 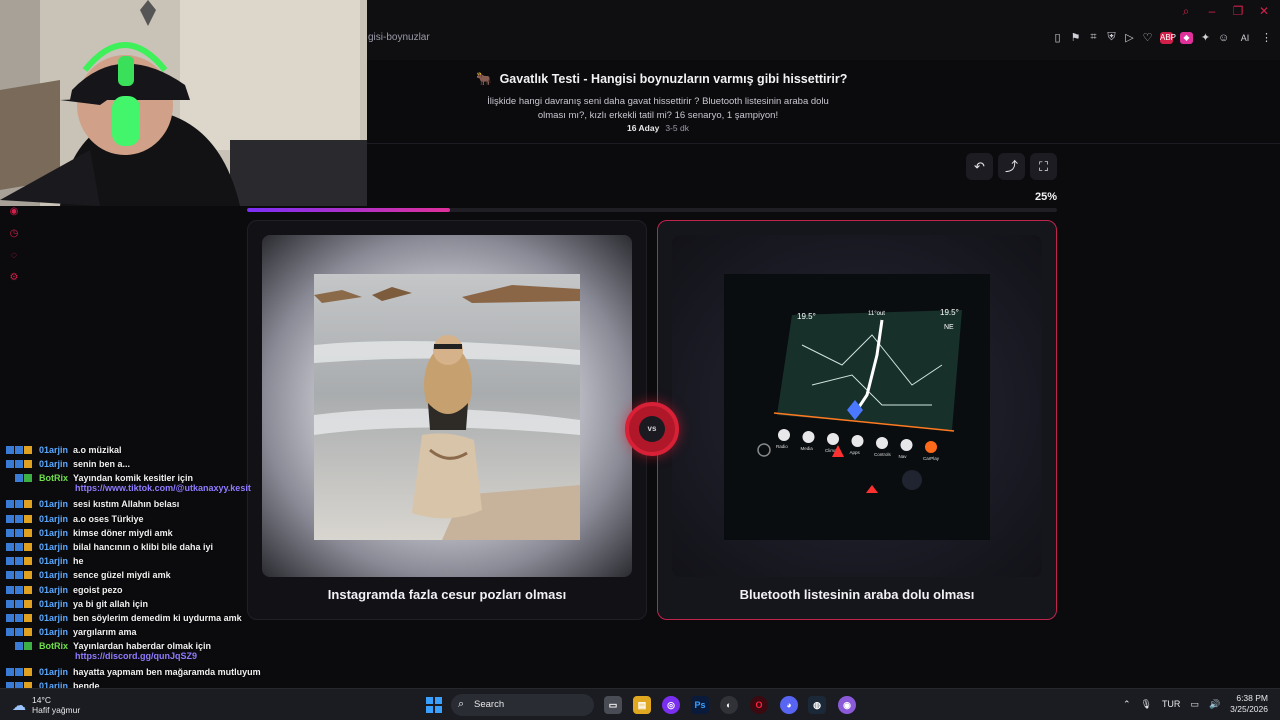 What do you see at coordinates (1266, 37) in the screenshot?
I see `menu-icon: ⋮` at bounding box center [1266, 37].